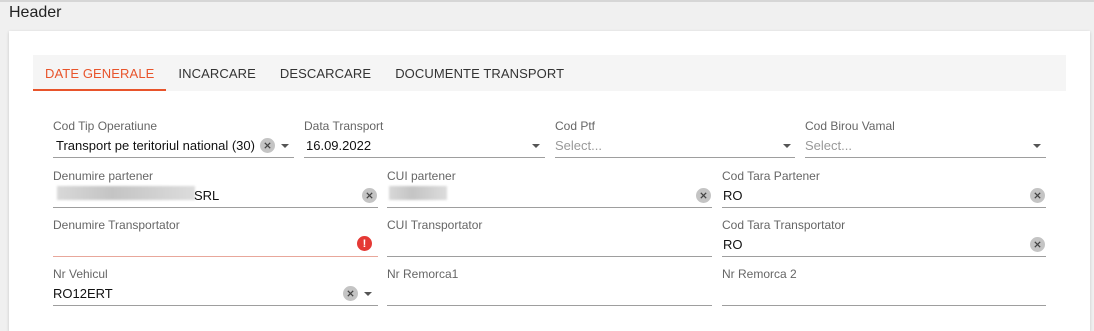  What do you see at coordinates (850, 126) in the screenshot?
I see `field-label: Cod Birou Vamal` at bounding box center [850, 126].